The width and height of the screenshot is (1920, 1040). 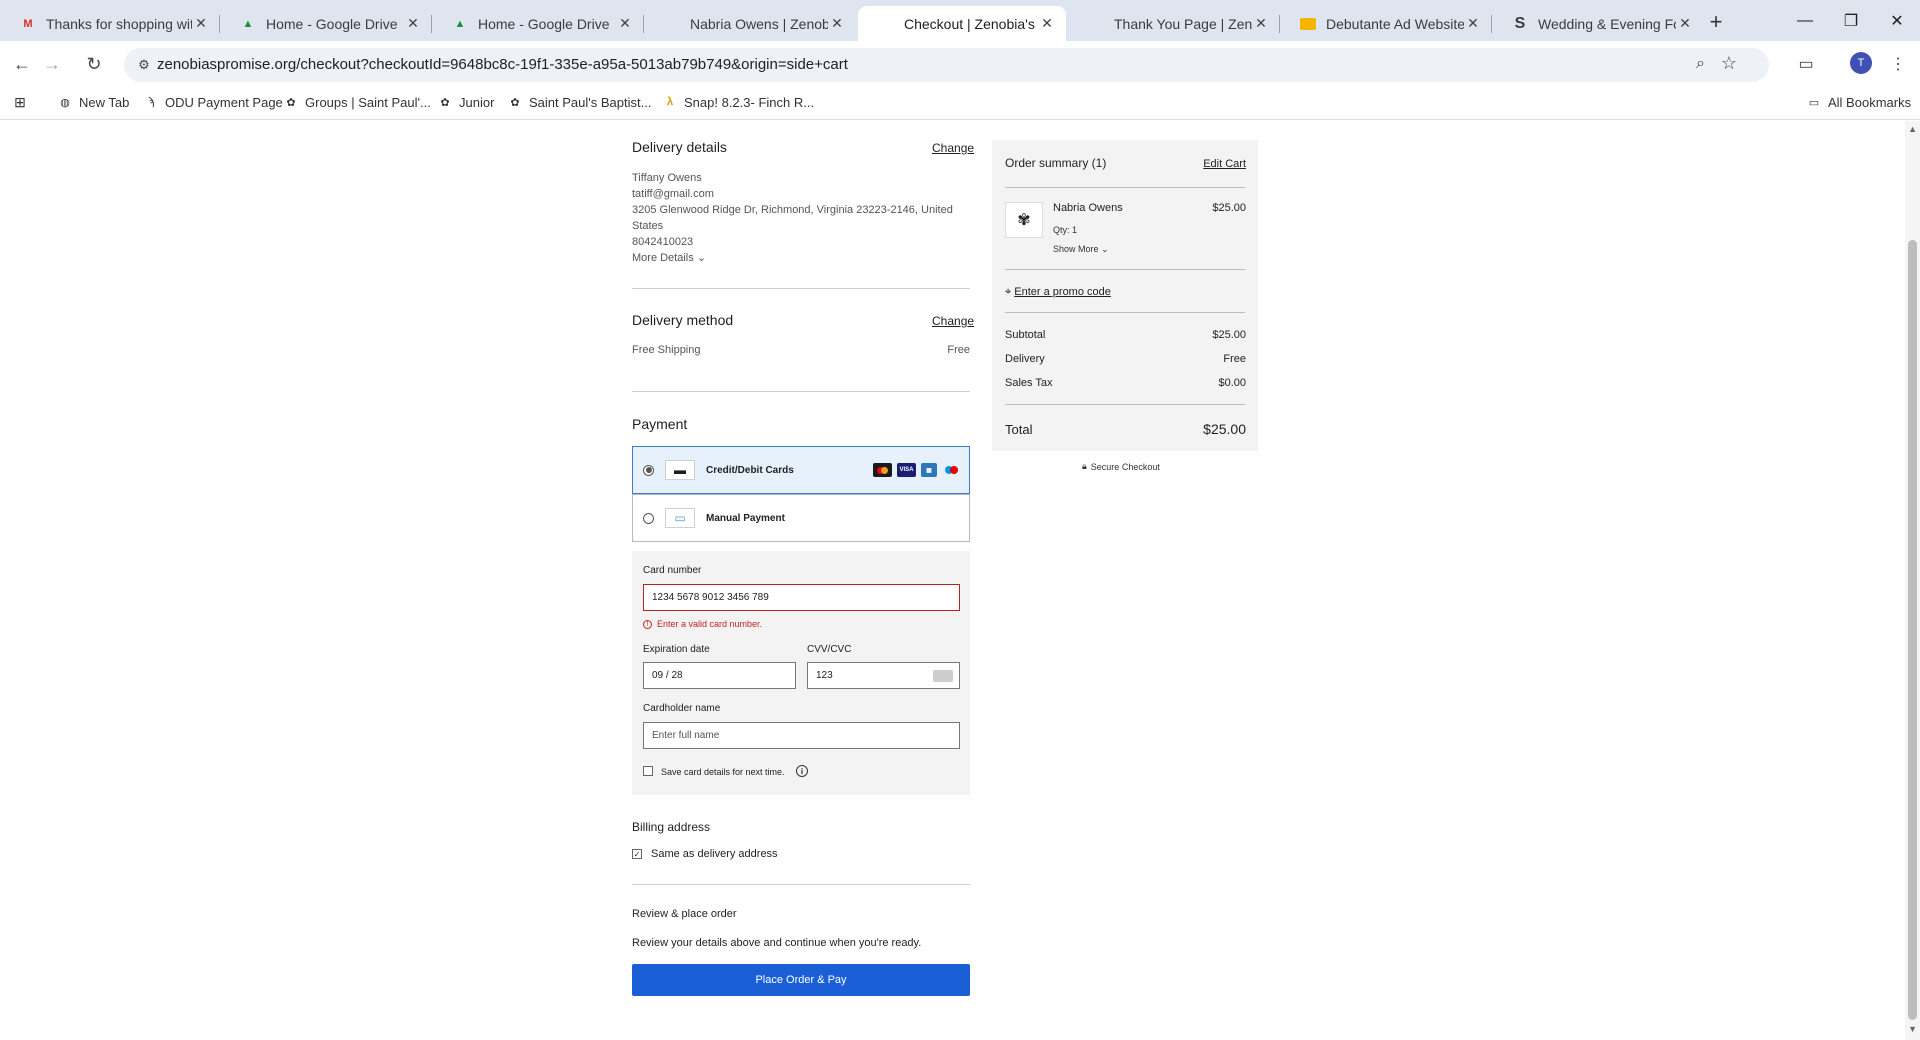 What do you see at coordinates (710, 624) in the screenshot?
I see `error-text: Enter a valid card number.` at bounding box center [710, 624].